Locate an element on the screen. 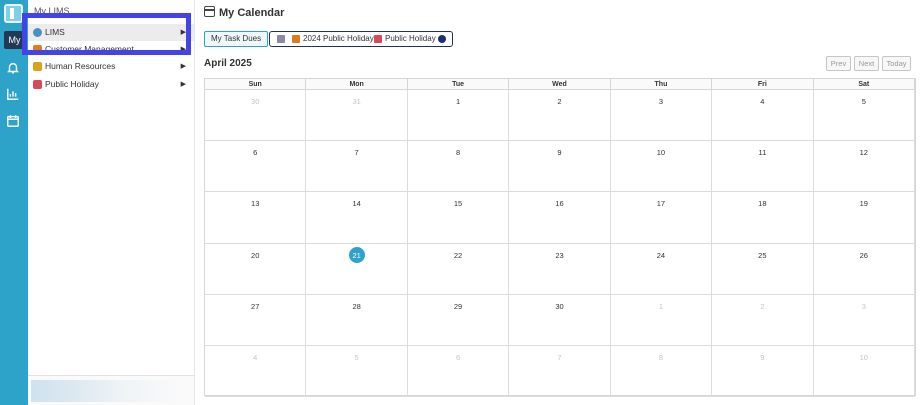 The image size is (920, 405). day-number: 19 is located at coordinates (863, 204).